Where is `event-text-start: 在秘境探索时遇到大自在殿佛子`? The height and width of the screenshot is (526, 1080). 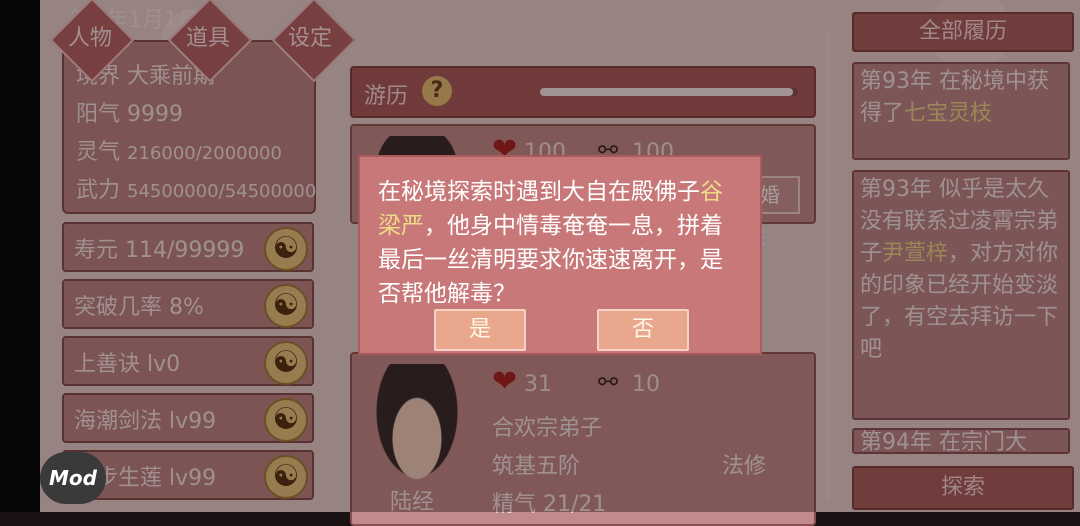 event-text-start: 在秘境探索时遇到大自在殿佛子 is located at coordinates (539, 192).